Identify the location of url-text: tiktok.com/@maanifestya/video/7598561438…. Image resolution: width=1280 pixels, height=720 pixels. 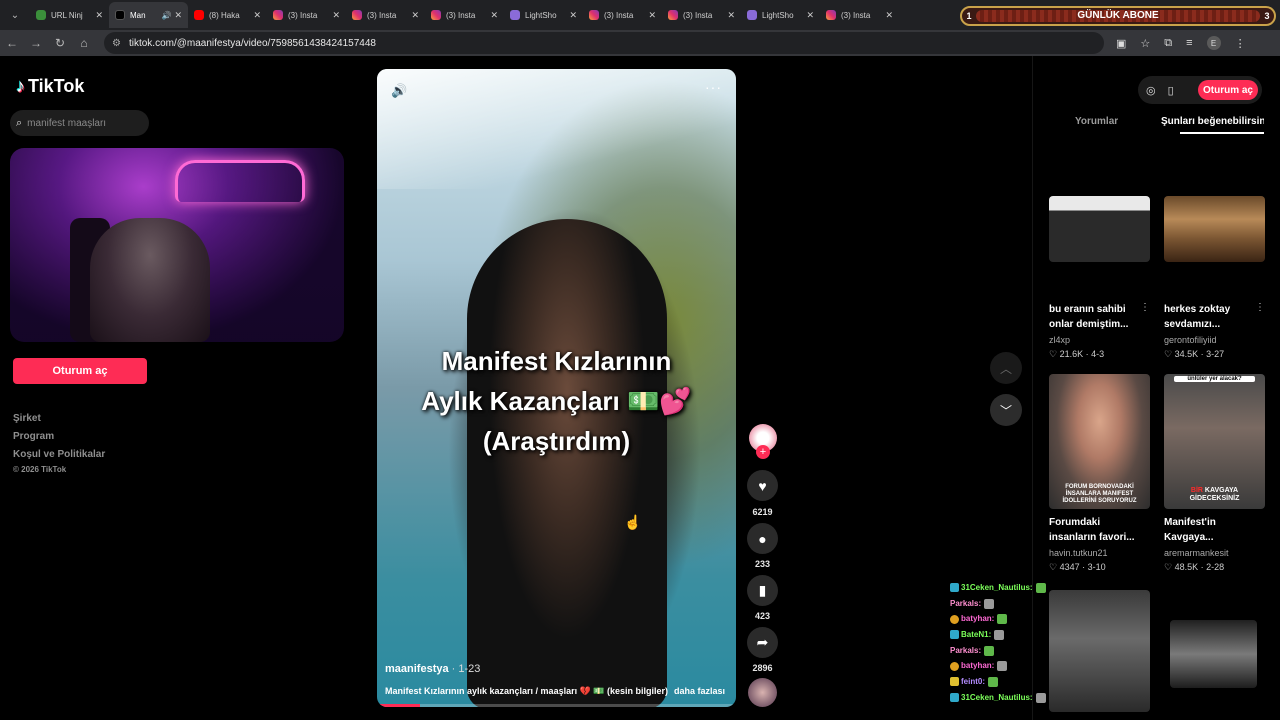
(252, 43).